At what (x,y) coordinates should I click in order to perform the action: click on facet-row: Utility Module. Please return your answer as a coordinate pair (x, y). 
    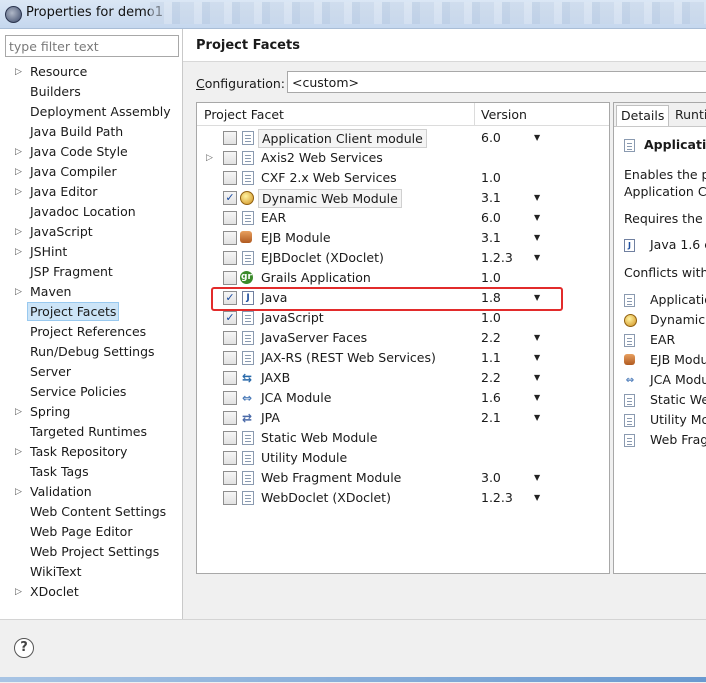
    Looking at the image, I should click on (403, 458).